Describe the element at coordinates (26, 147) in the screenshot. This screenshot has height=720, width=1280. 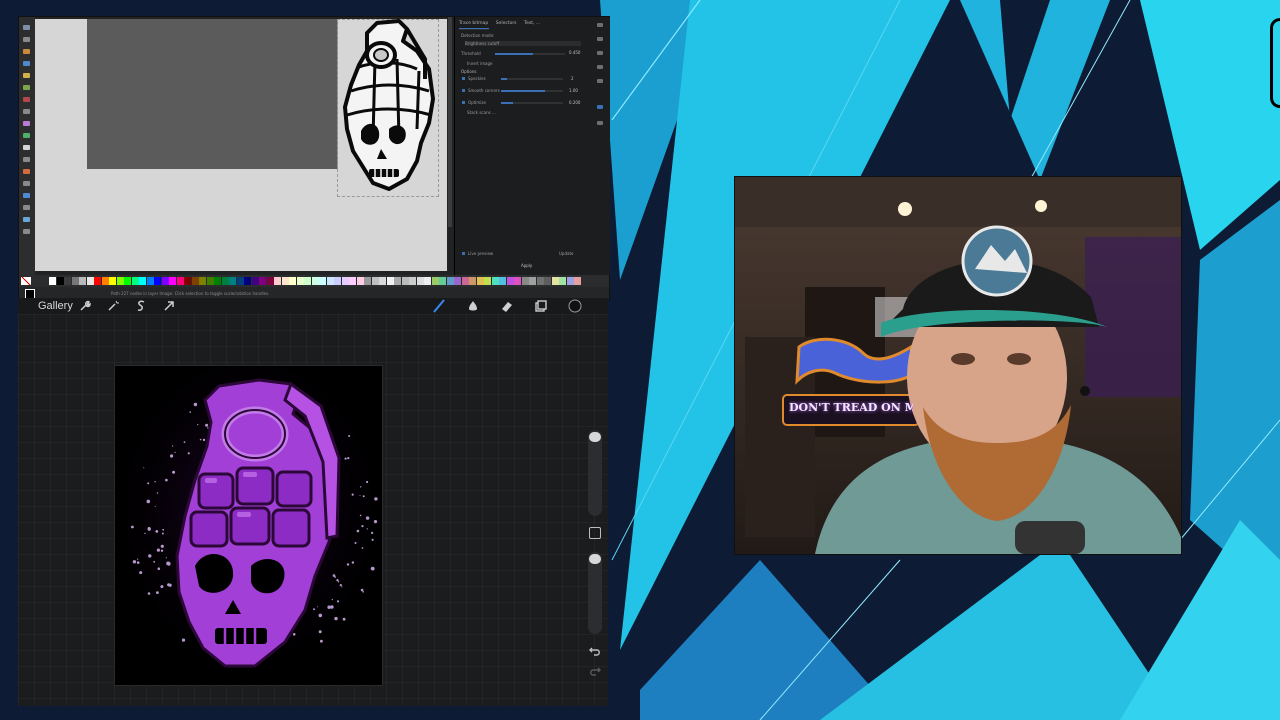
I see `gradient-tool-icon` at that location.